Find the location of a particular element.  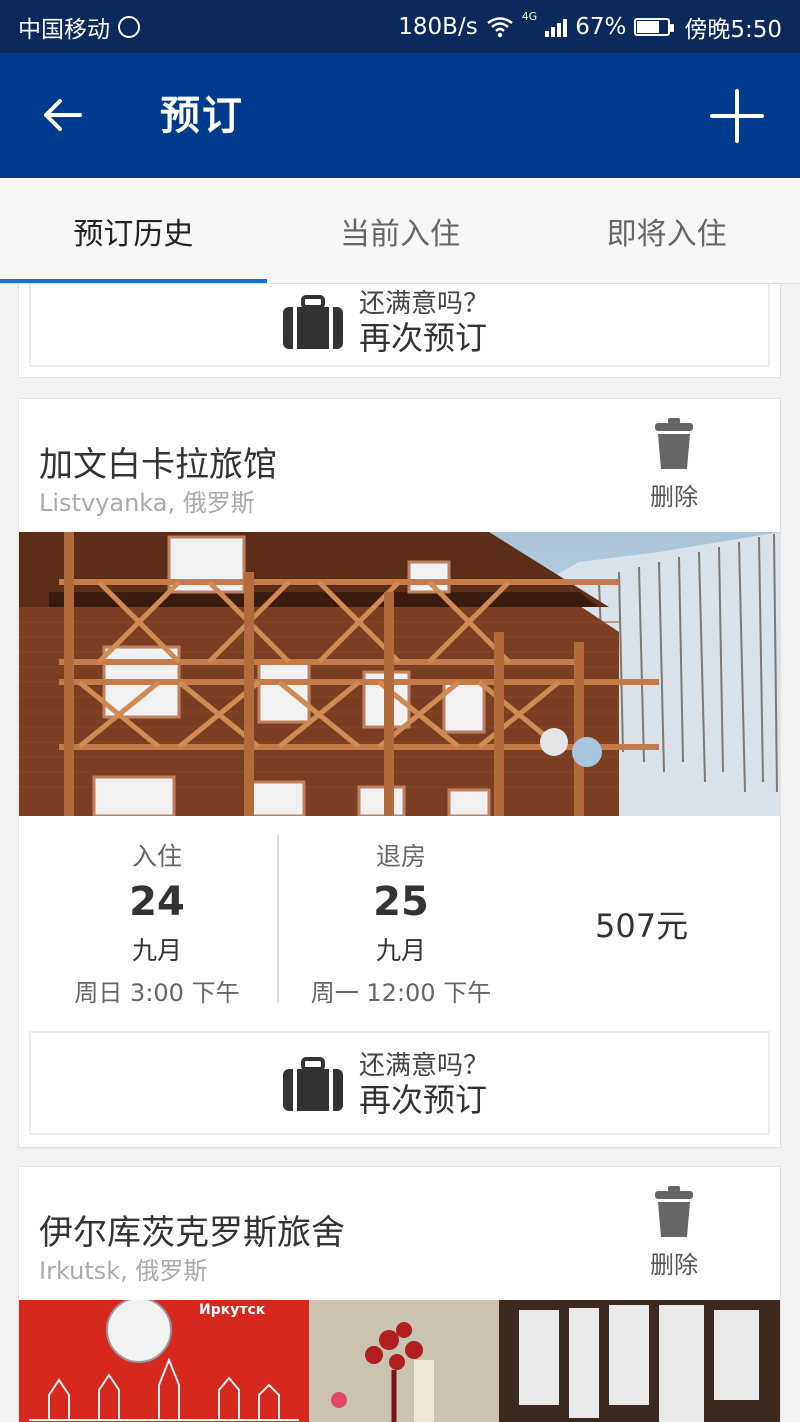

hotel-name: 伊尔库茨克罗斯旅舍 is located at coordinates (192, 1229).